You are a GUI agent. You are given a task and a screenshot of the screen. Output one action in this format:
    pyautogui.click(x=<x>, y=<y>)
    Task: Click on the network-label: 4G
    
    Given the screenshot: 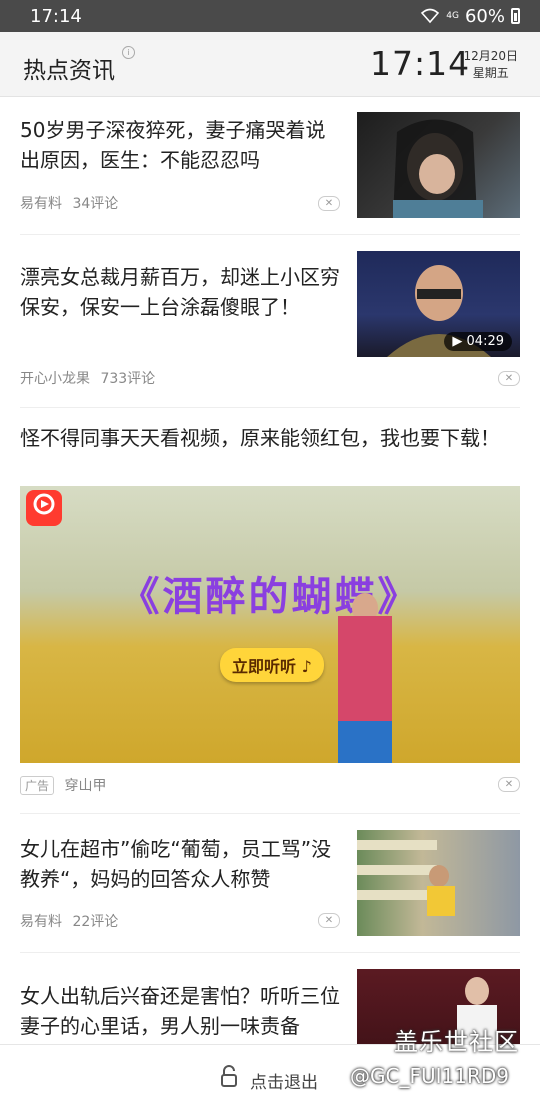 What is the action you would take?
    pyautogui.click(x=452, y=16)
    